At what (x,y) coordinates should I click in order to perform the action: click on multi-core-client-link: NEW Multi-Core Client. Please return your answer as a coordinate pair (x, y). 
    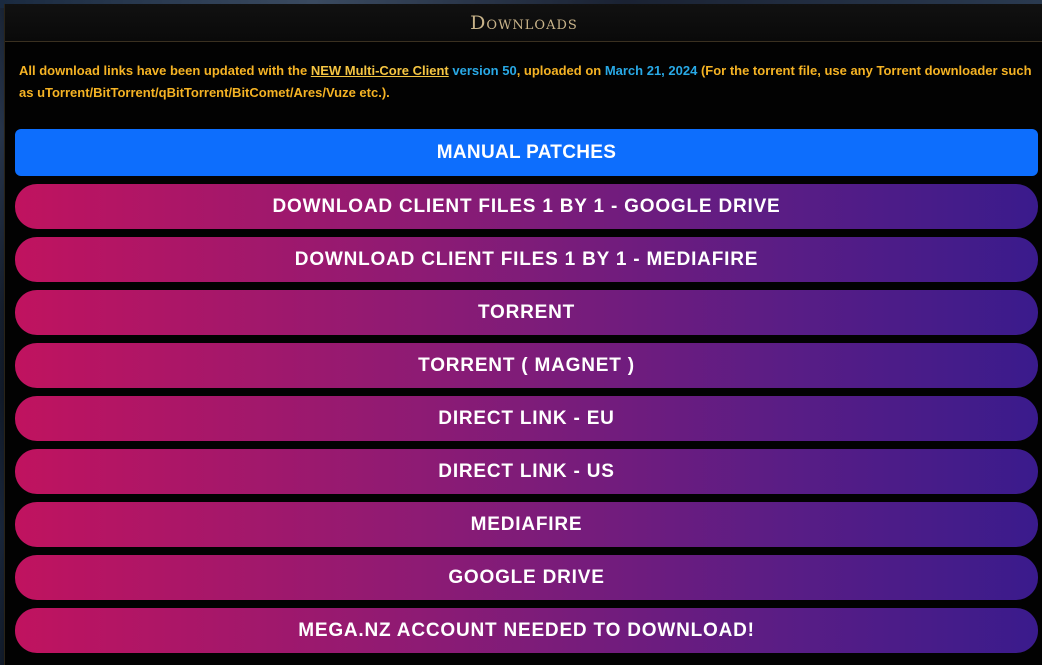
    Looking at the image, I should click on (380, 70).